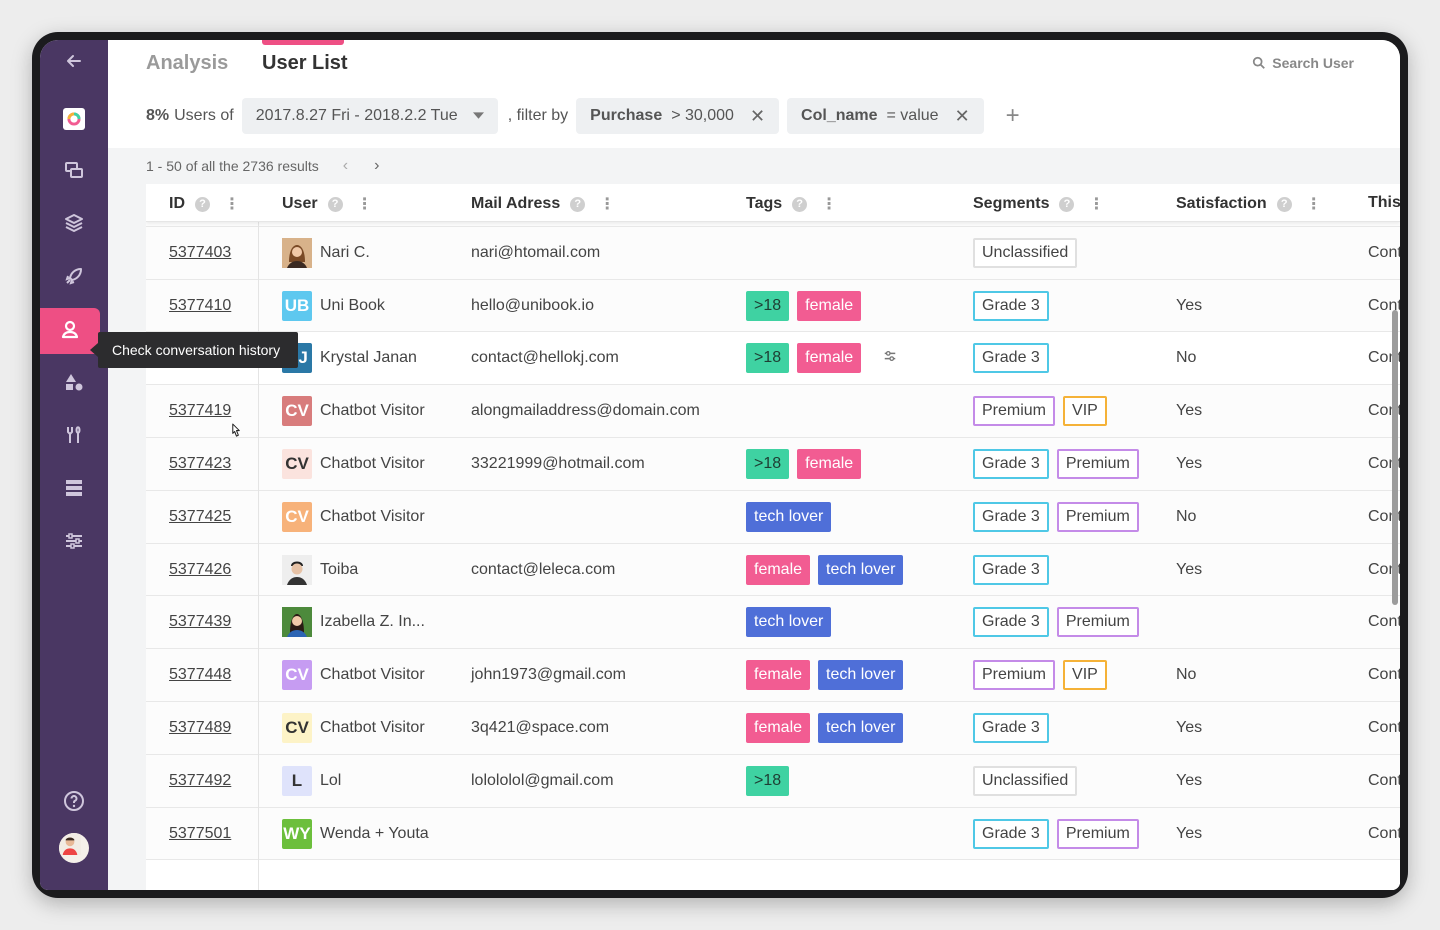 The image size is (1440, 930). Describe the element at coordinates (1303, 63) in the screenshot. I see `search-user: Search User` at that location.